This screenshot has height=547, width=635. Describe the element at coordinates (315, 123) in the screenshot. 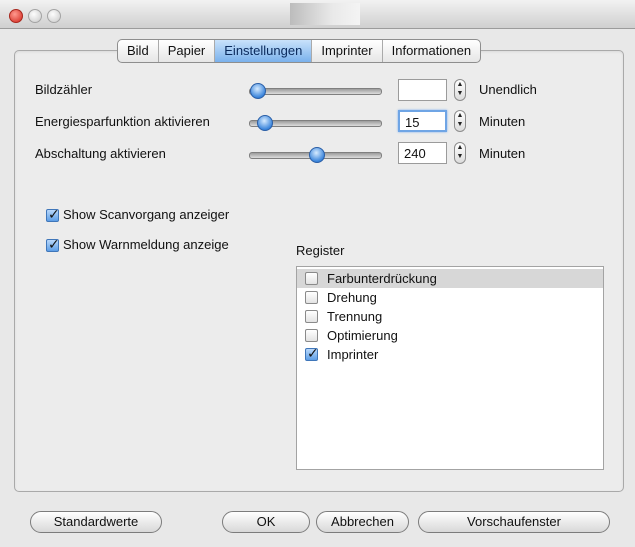

I see `energie-slider` at that location.